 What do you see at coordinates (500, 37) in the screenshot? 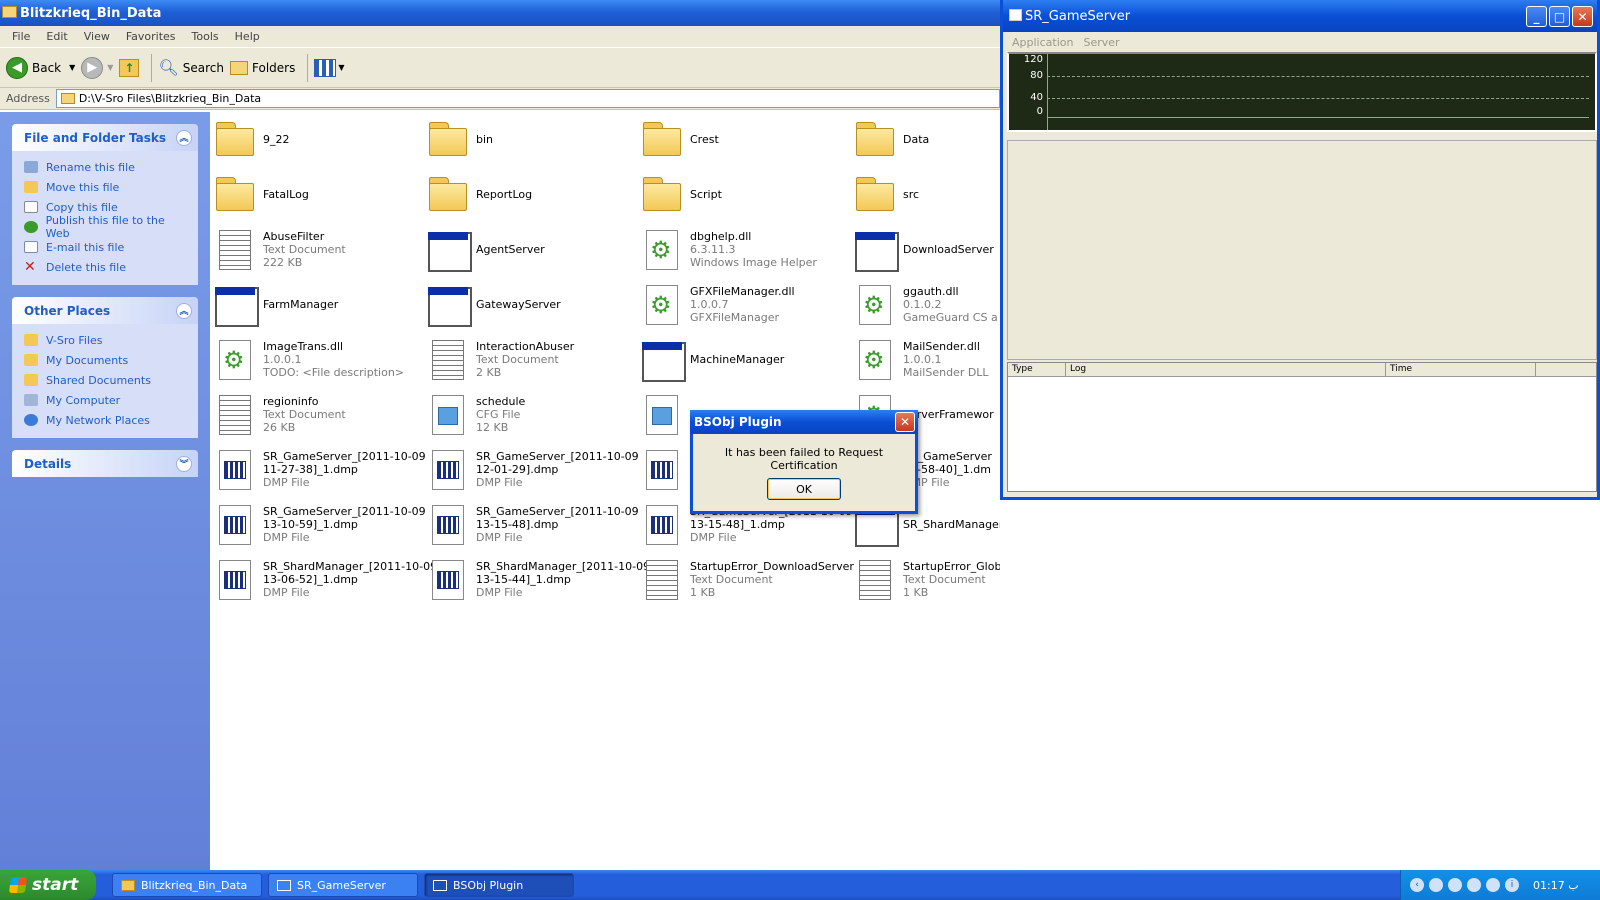
I see `explorer-menubar: File Edit View Favorites Tools Help` at bounding box center [500, 37].